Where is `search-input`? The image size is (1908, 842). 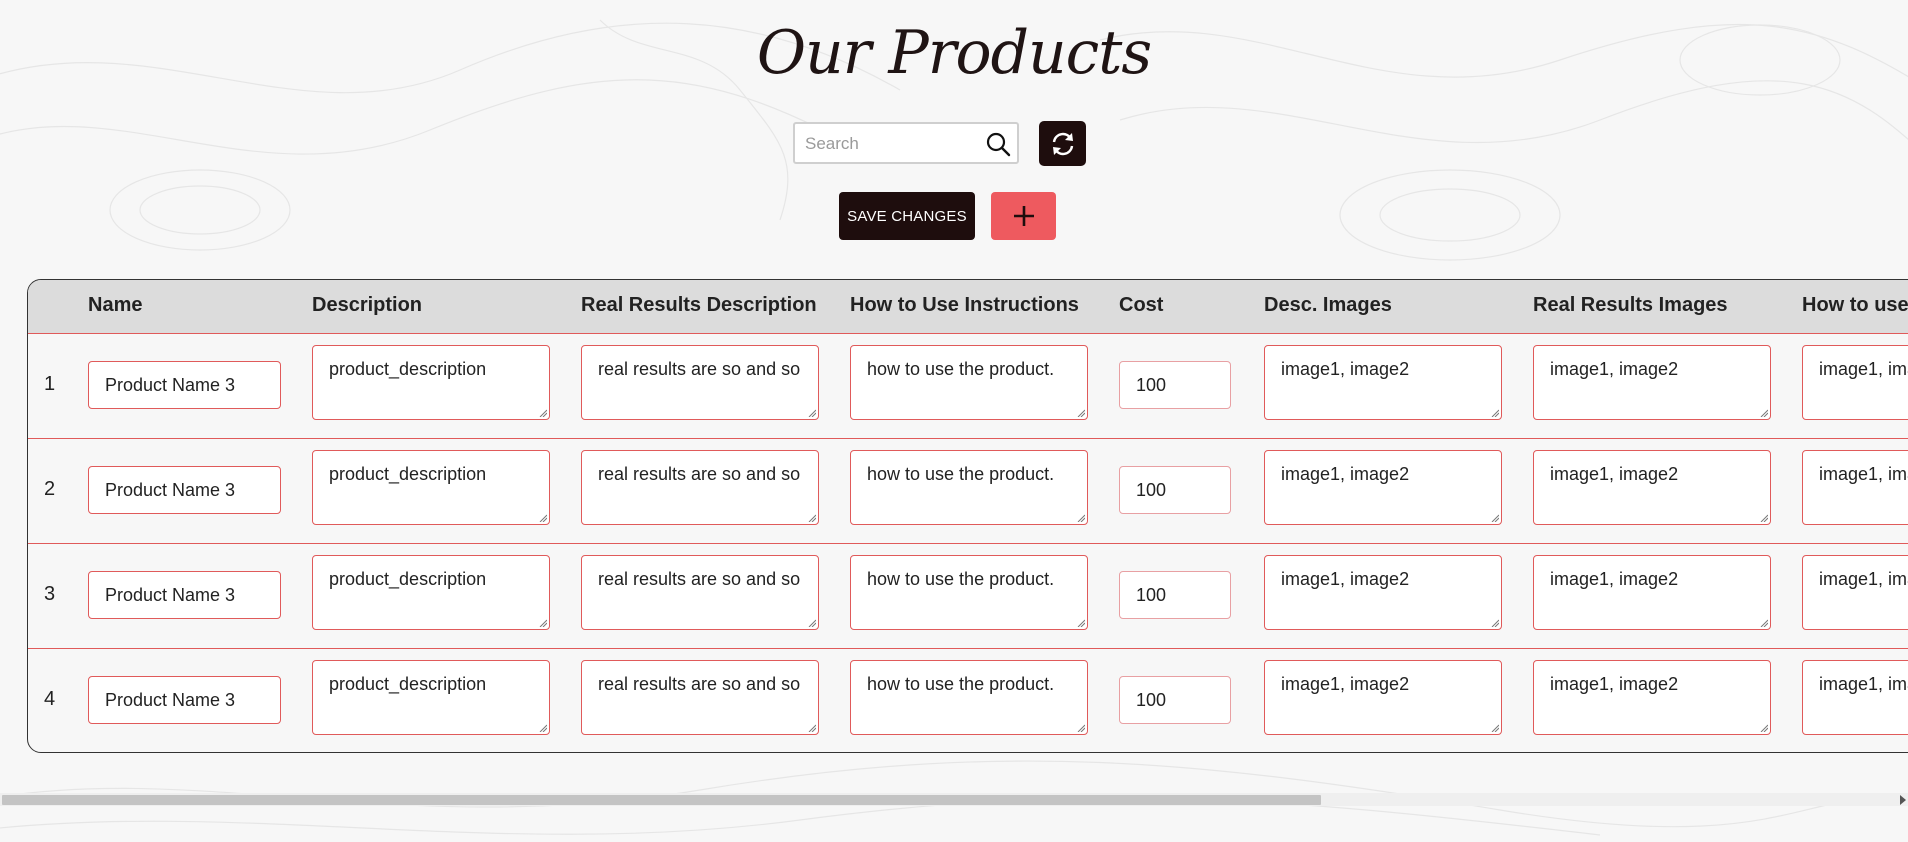 search-input is located at coordinates (893, 144).